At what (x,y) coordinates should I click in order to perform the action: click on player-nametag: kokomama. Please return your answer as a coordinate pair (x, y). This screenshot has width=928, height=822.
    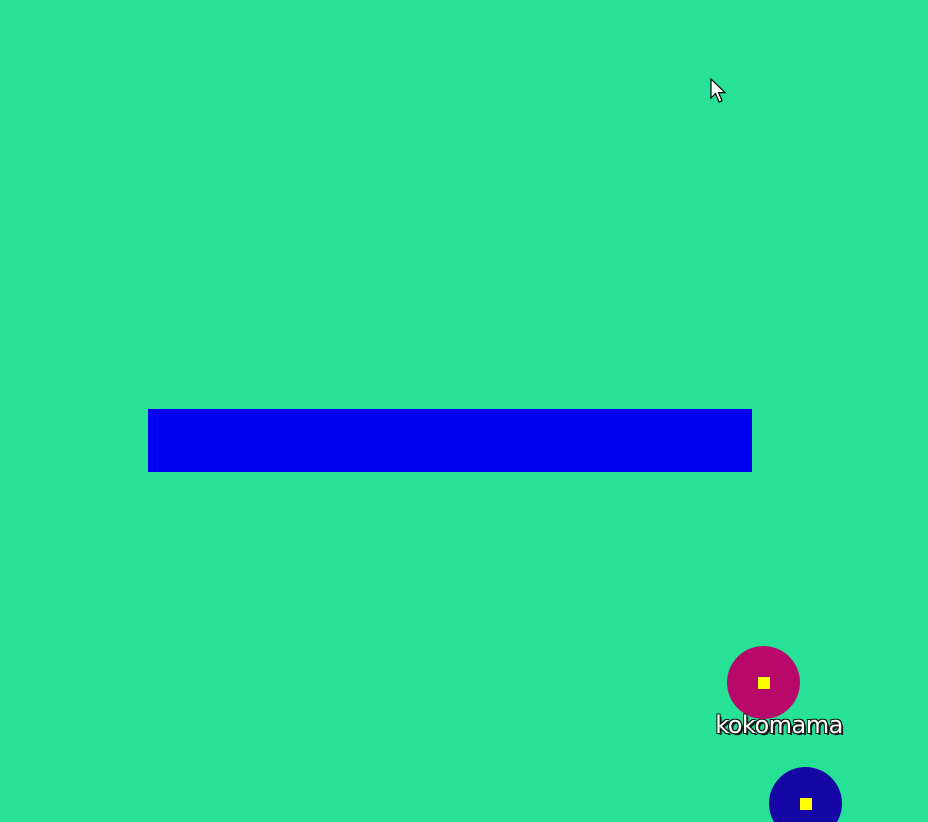
    Looking at the image, I should click on (779, 725).